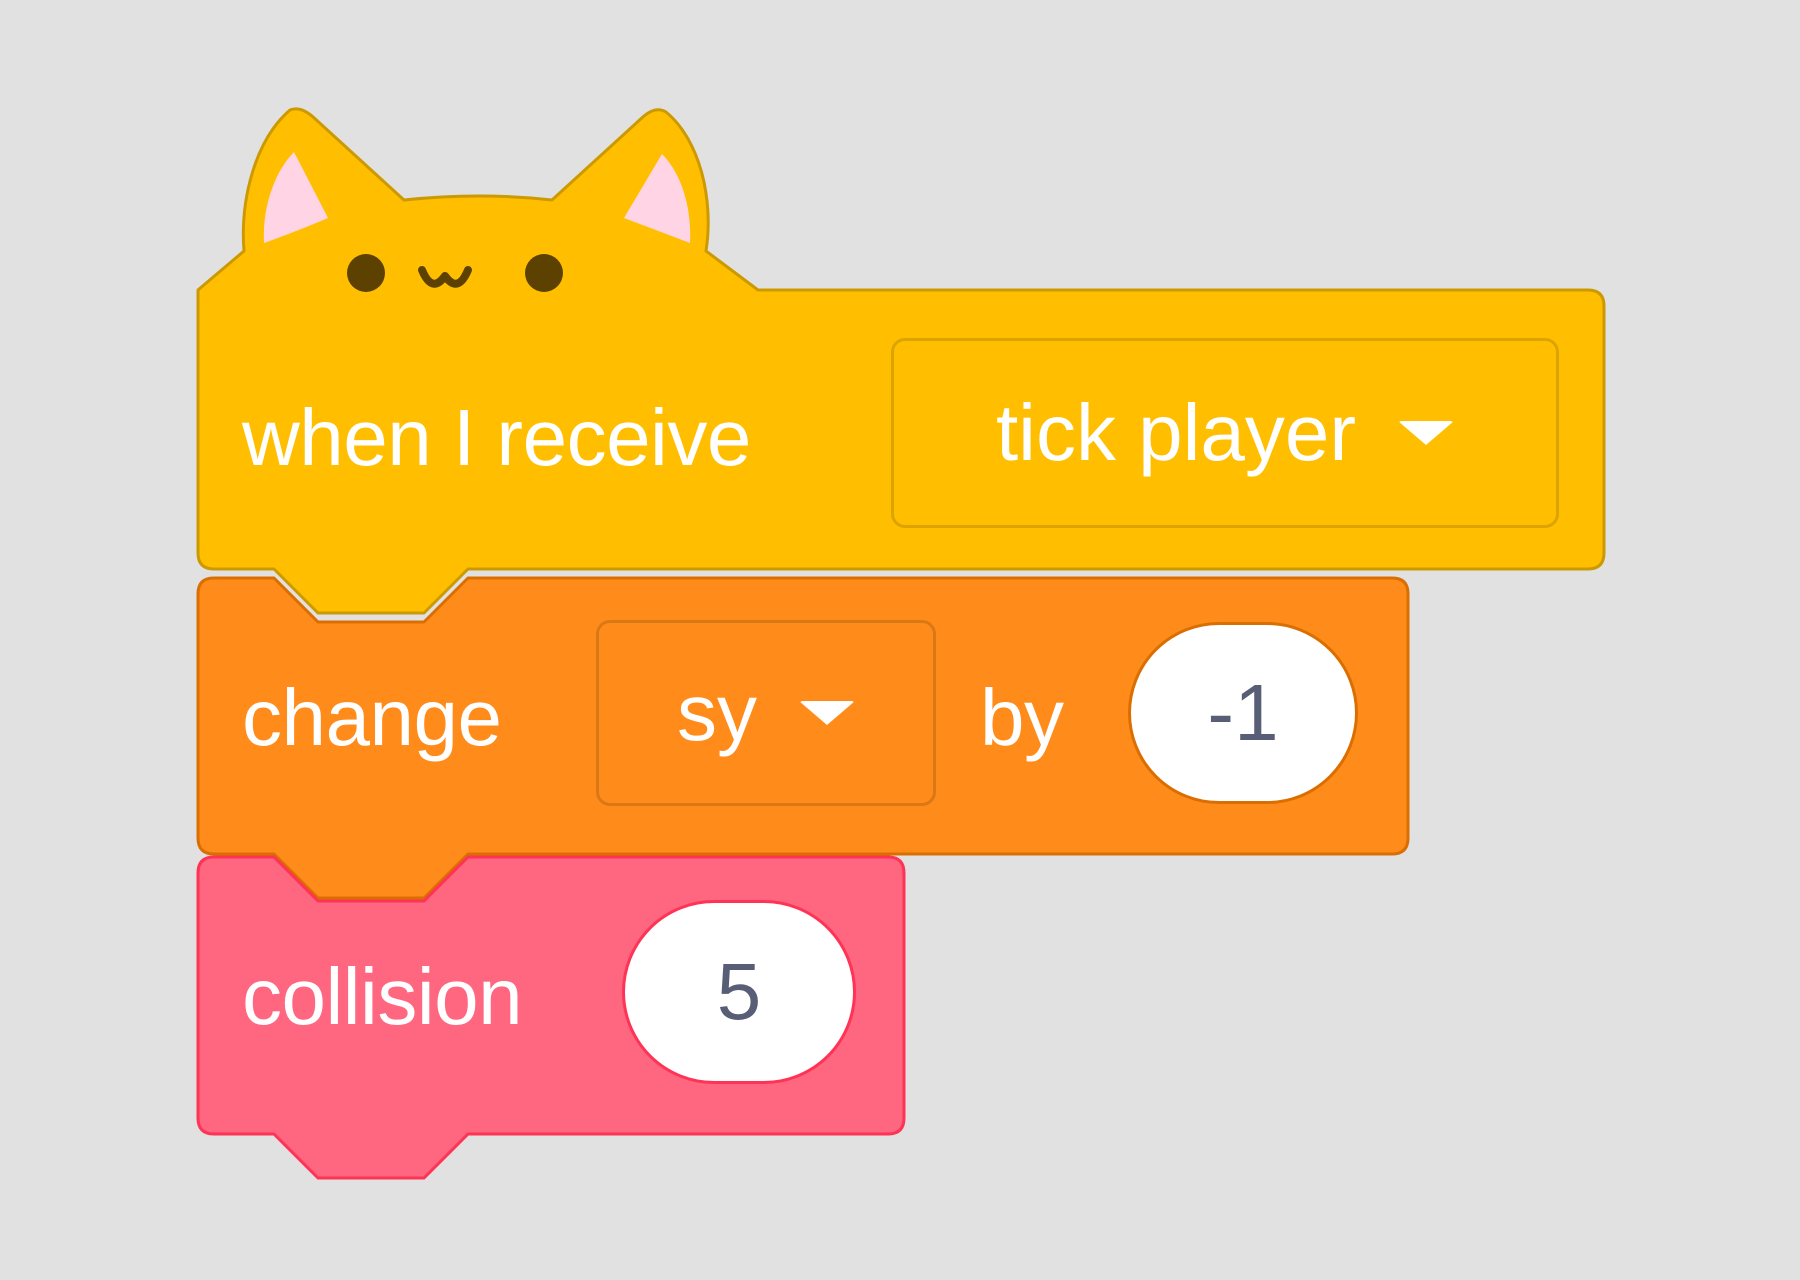 Image resolution: width=1800 pixels, height=1280 pixels. Describe the element at coordinates (739, 992) in the screenshot. I see `collision-argument-input: 5` at that location.